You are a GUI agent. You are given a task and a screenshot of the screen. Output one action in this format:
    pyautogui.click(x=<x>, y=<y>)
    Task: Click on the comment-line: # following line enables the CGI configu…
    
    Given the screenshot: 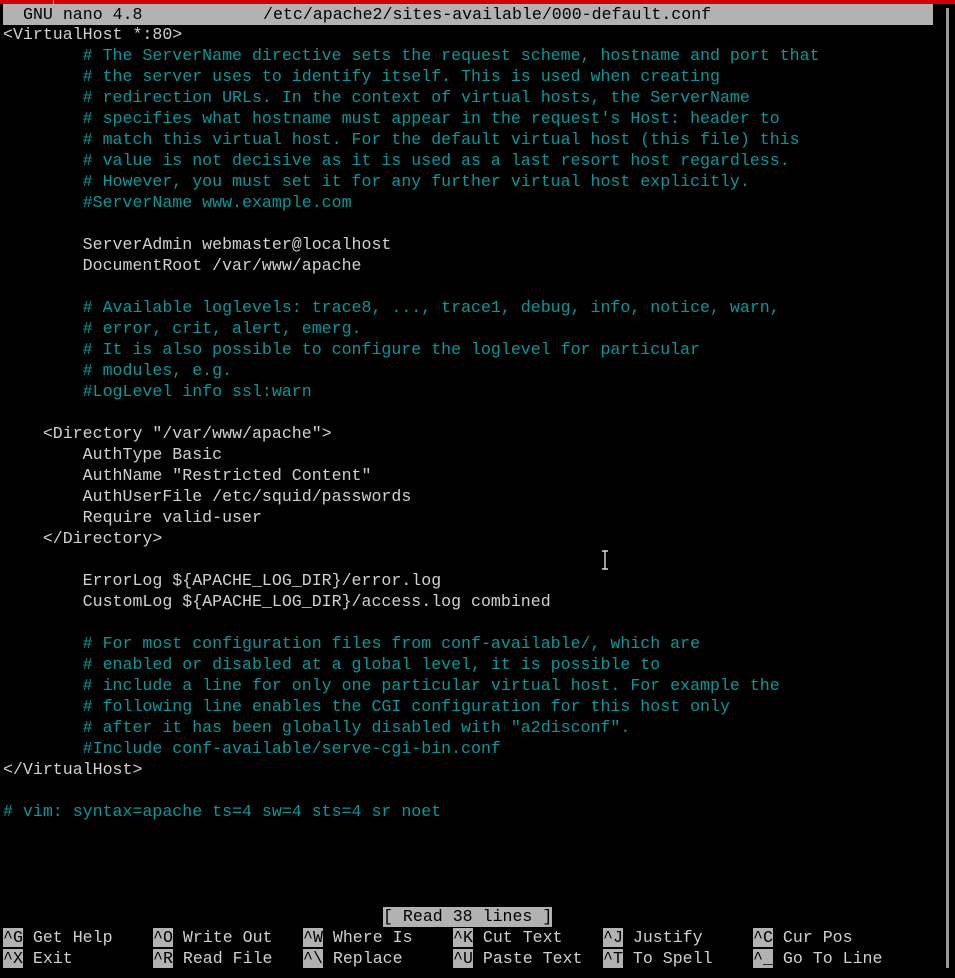 What is the action you would take?
    pyautogui.click(x=366, y=706)
    